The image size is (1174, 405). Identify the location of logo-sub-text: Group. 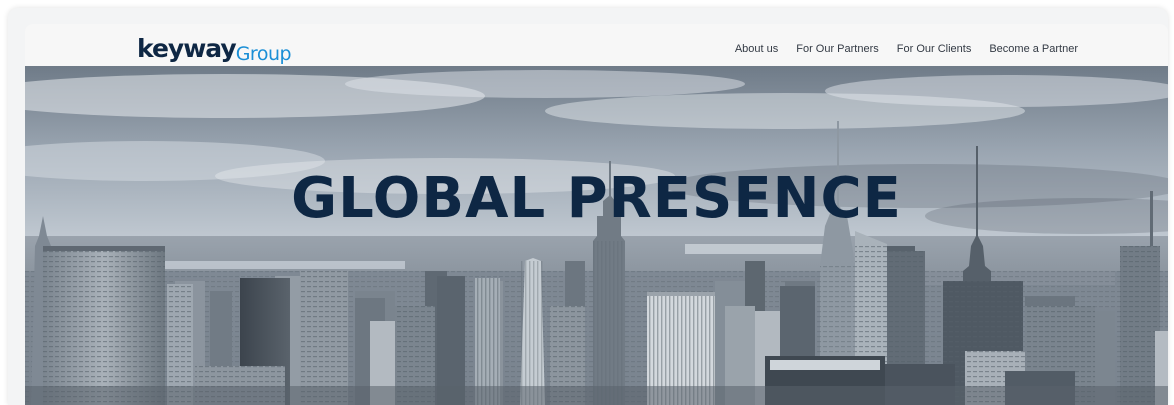
(263, 54).